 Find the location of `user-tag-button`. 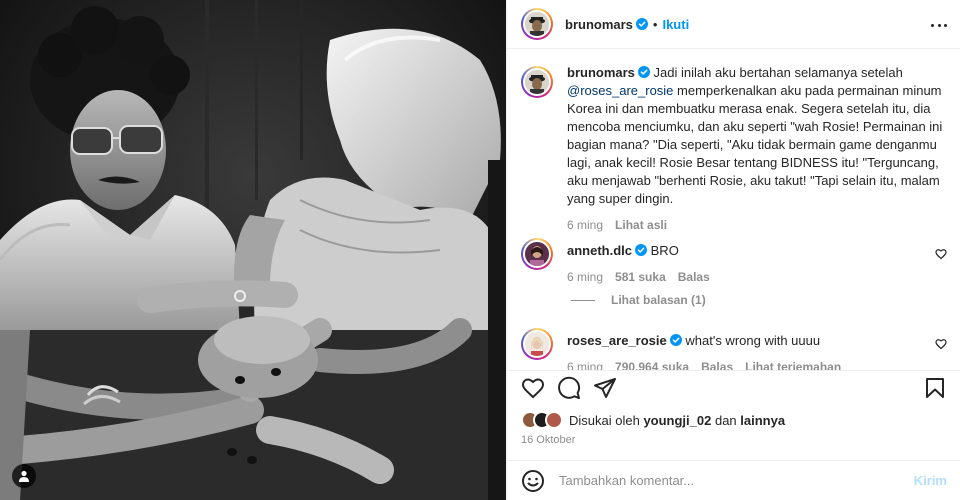

user-tag-button is located at coordinates (24, 476).